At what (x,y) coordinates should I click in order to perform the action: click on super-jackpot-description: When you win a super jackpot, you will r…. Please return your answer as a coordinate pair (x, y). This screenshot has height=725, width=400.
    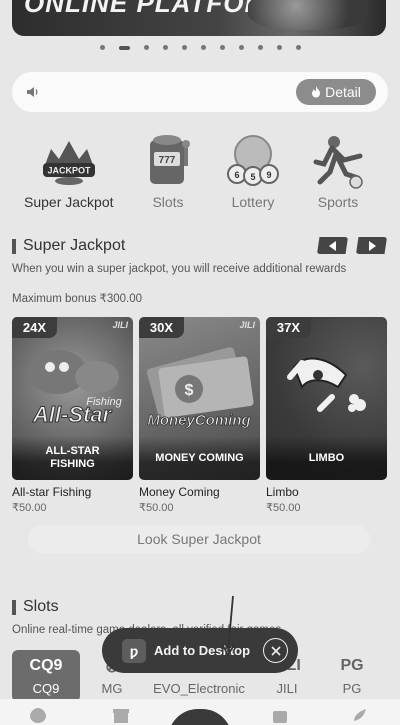
    Looking at the image, I should click on (179, 269).